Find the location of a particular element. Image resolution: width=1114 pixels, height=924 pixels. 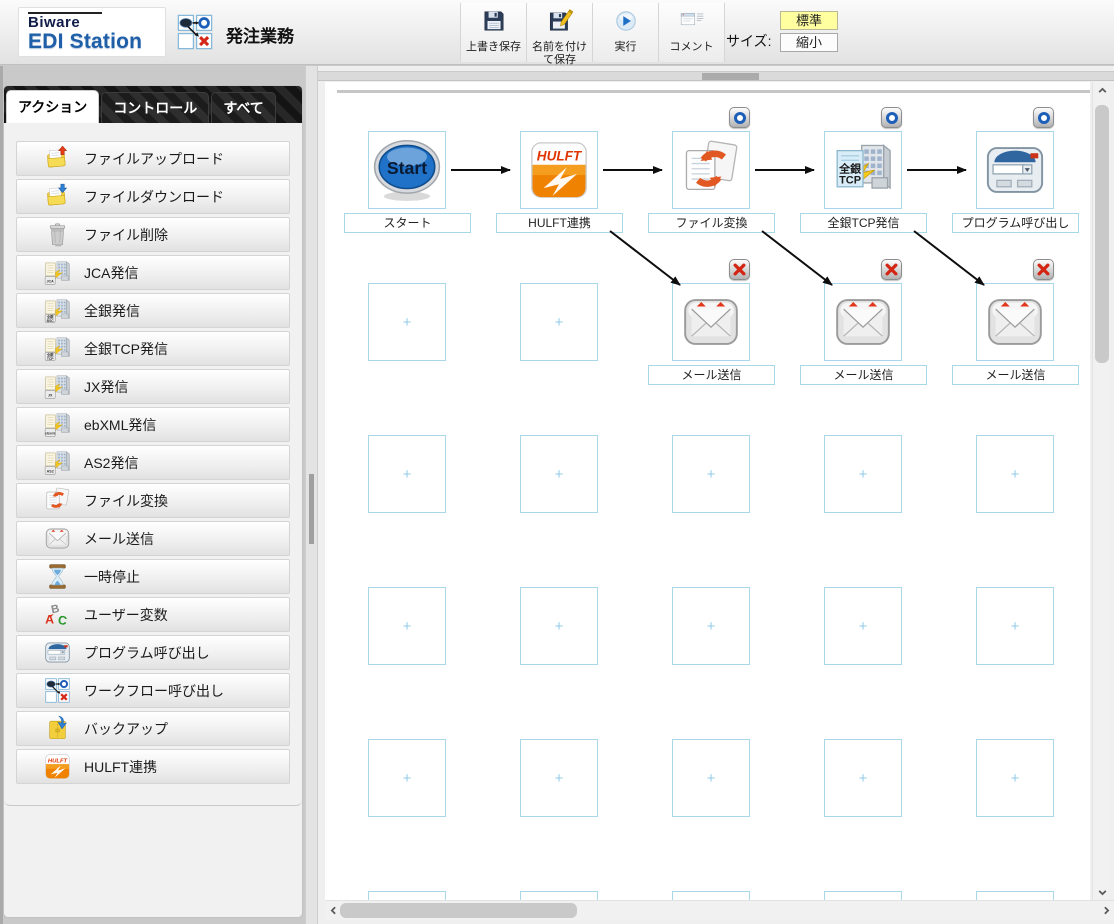

scroll-up-button is located at coordinates (1102, 90).